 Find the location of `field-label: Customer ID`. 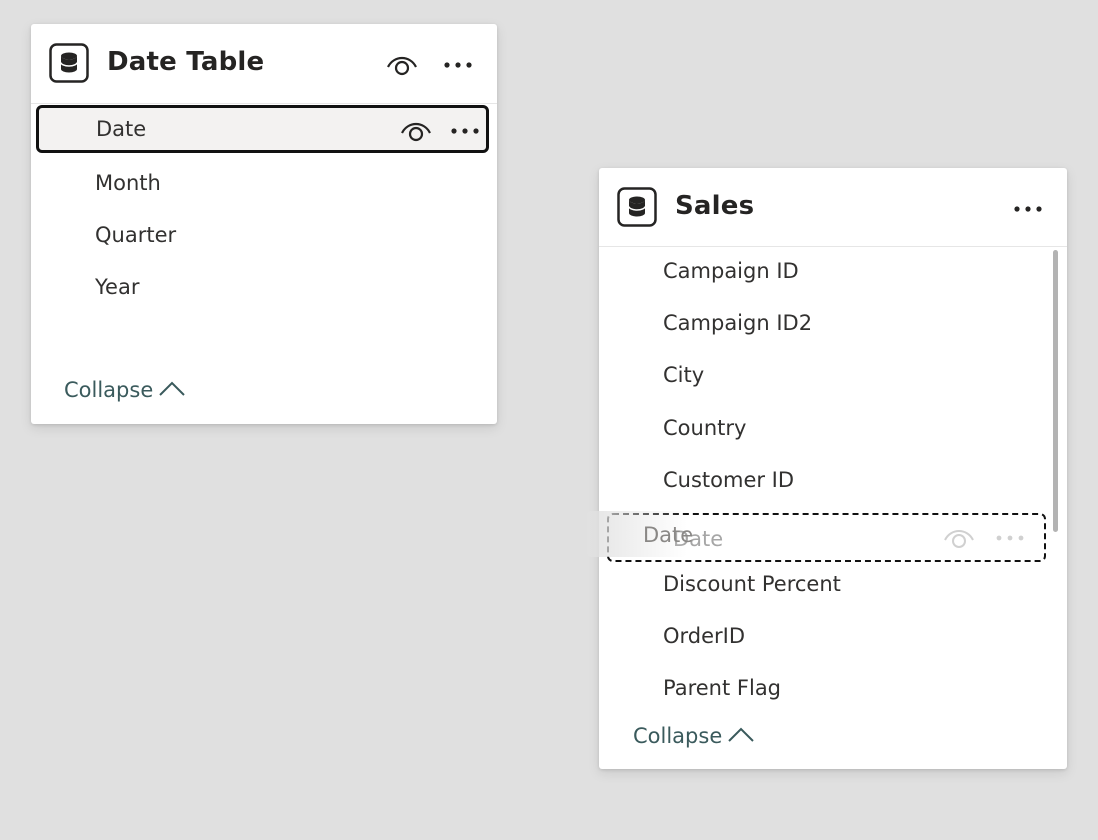

field-label: Customer ID is located at coordinates (729, 480).